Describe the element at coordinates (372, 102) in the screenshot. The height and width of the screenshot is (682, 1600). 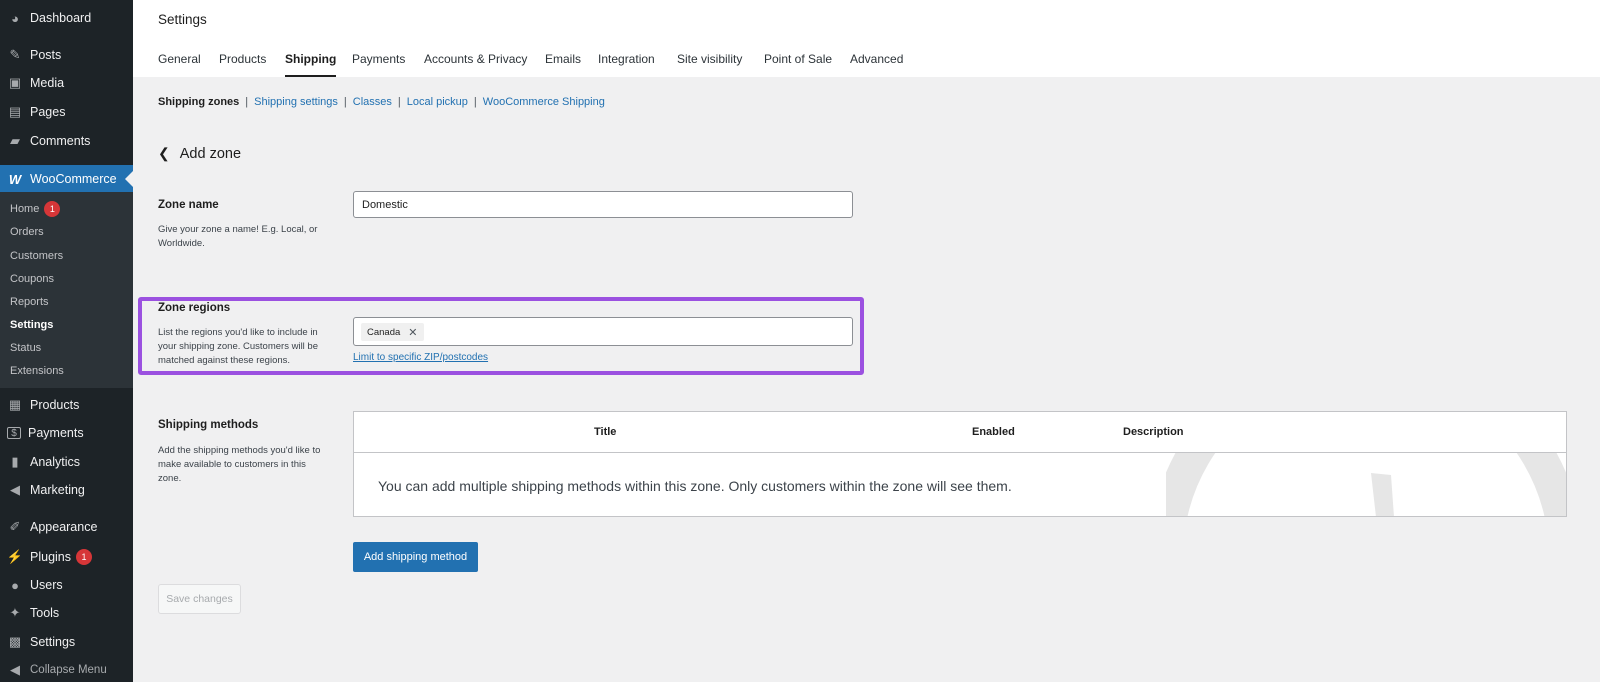
I see `subnav-classes: Classes` at that location.